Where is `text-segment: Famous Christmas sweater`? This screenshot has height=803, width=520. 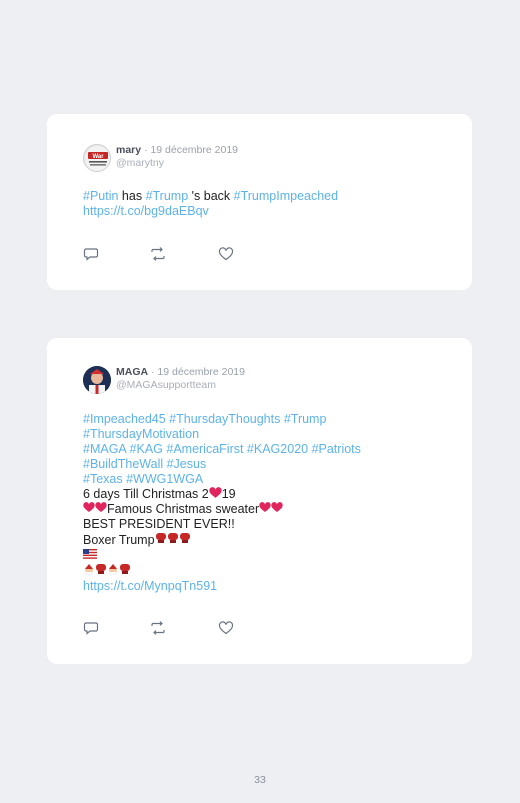
text-segment: Famous Christmas sweater is located at coordinates (183, 509).